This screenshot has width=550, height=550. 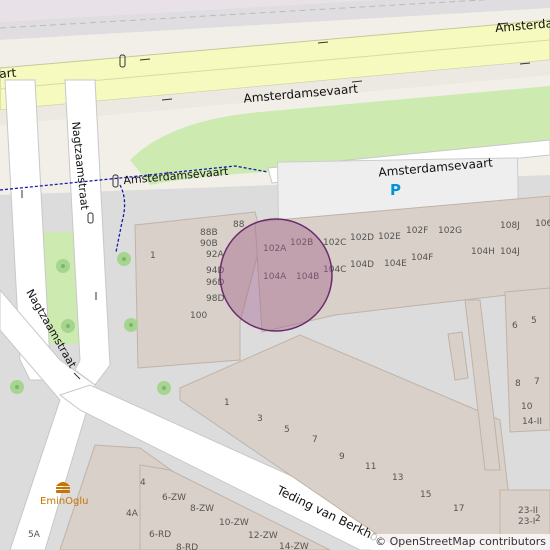 I want to click on house-number: 10, so click(x=527, y=407).